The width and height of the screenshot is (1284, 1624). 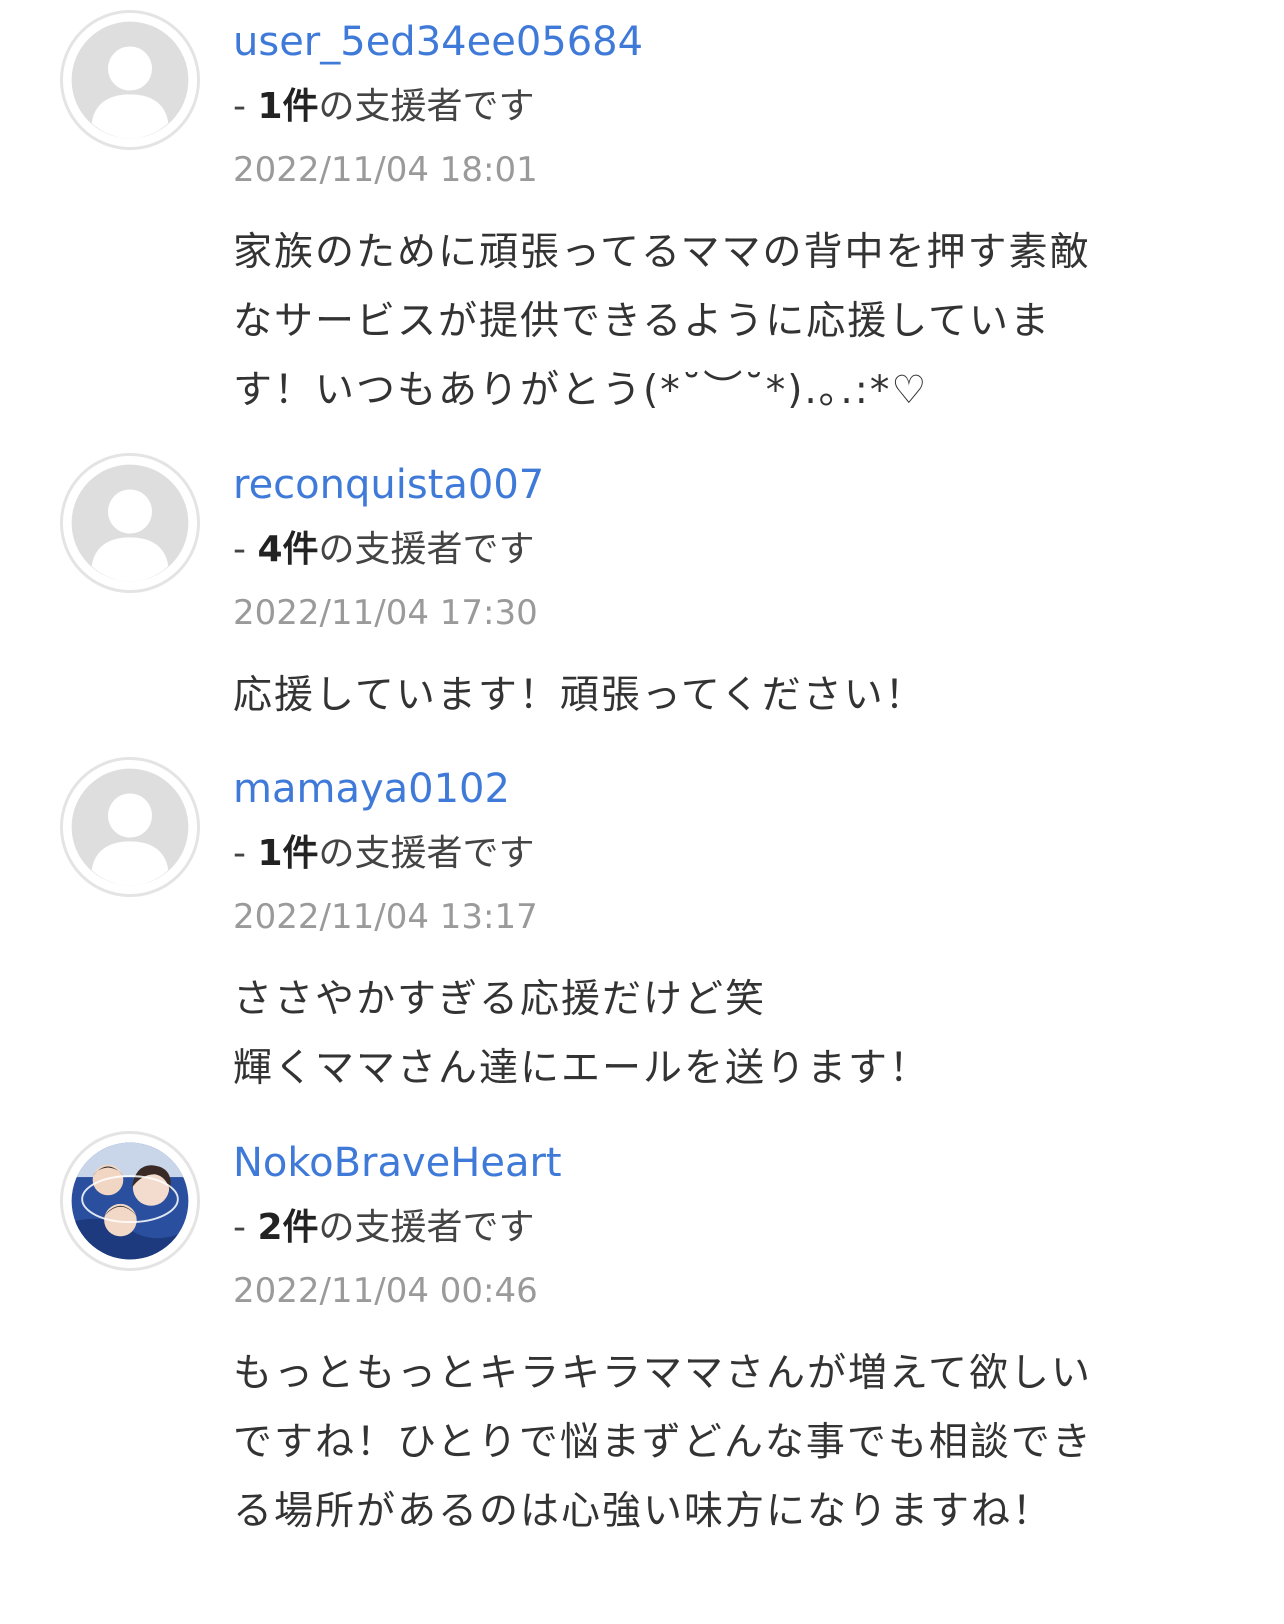 What do you see at coordinates (698, 789) in the screenshot?
I see `username-link: mamaya0102` at bounding box center [698, 789].